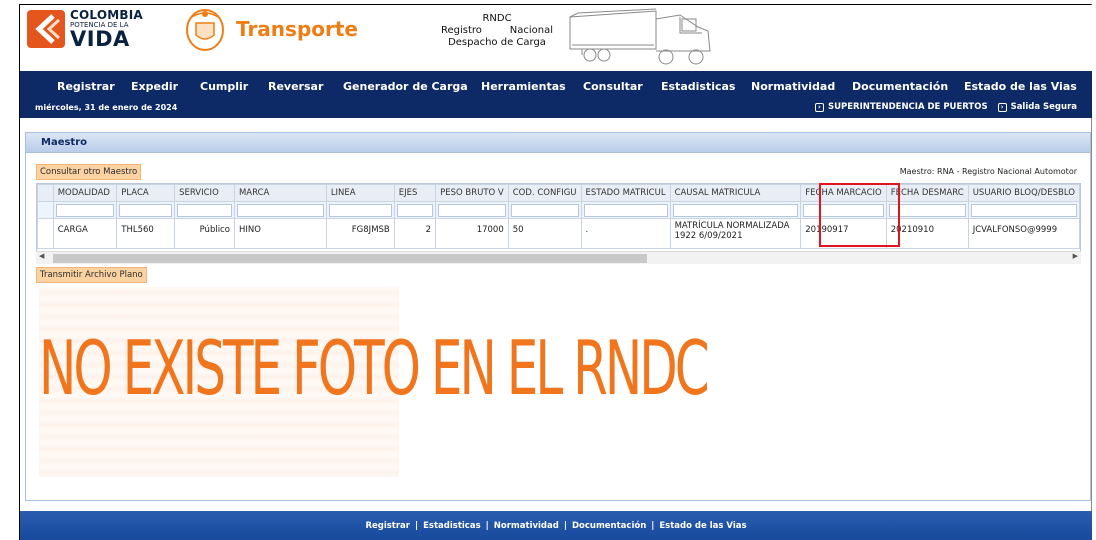 This screenshot has height=540, width=1096. What do you see at coordinates (204, 233) in the screenshot?
I see `cell-servicio: Público` at bounding box center [204, 233].